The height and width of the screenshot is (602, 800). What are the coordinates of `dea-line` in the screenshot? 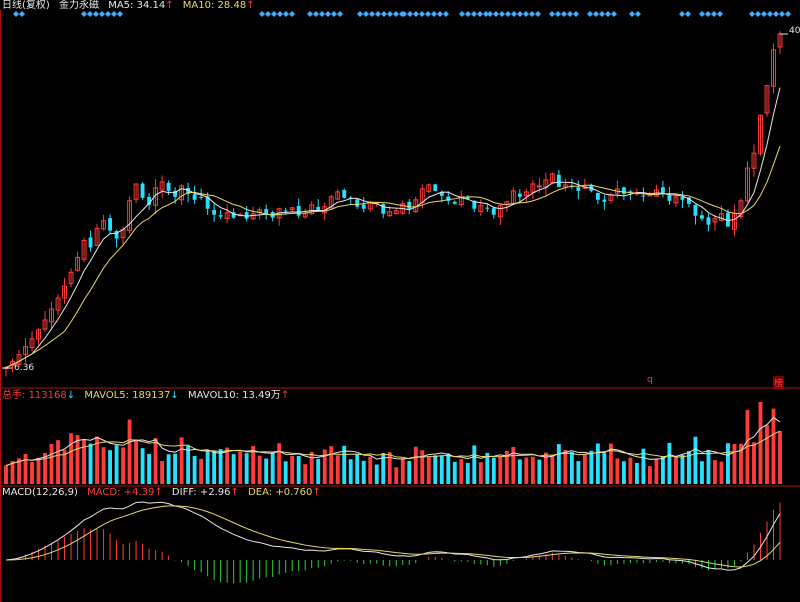 It's located at (393, 536).